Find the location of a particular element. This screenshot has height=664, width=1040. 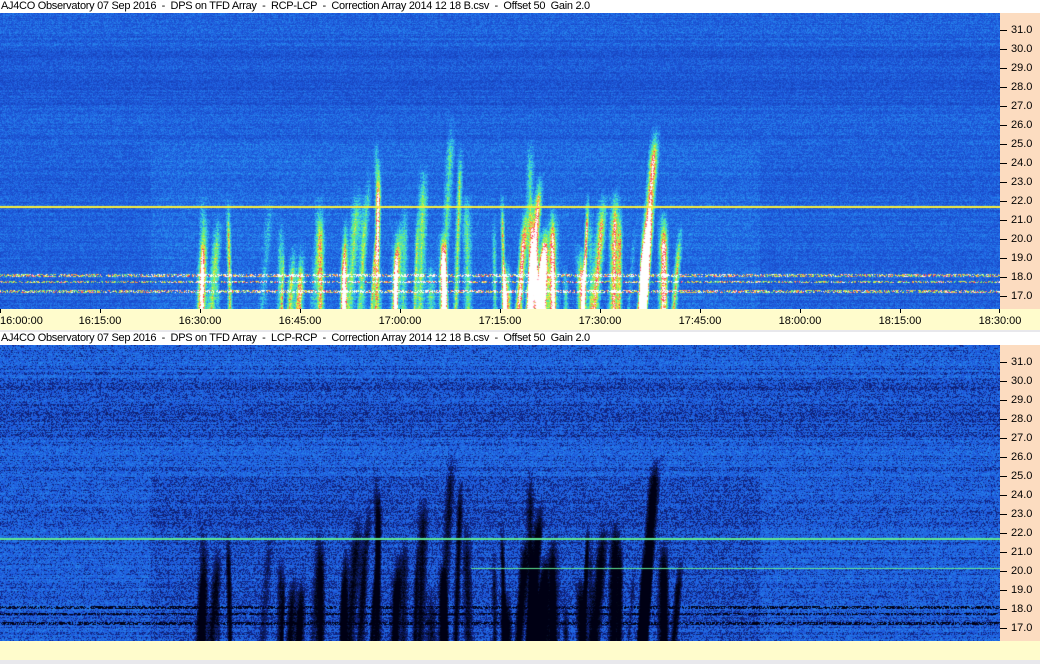

x-tick-label: 16:45:00 is located at coordinates (300, 321).